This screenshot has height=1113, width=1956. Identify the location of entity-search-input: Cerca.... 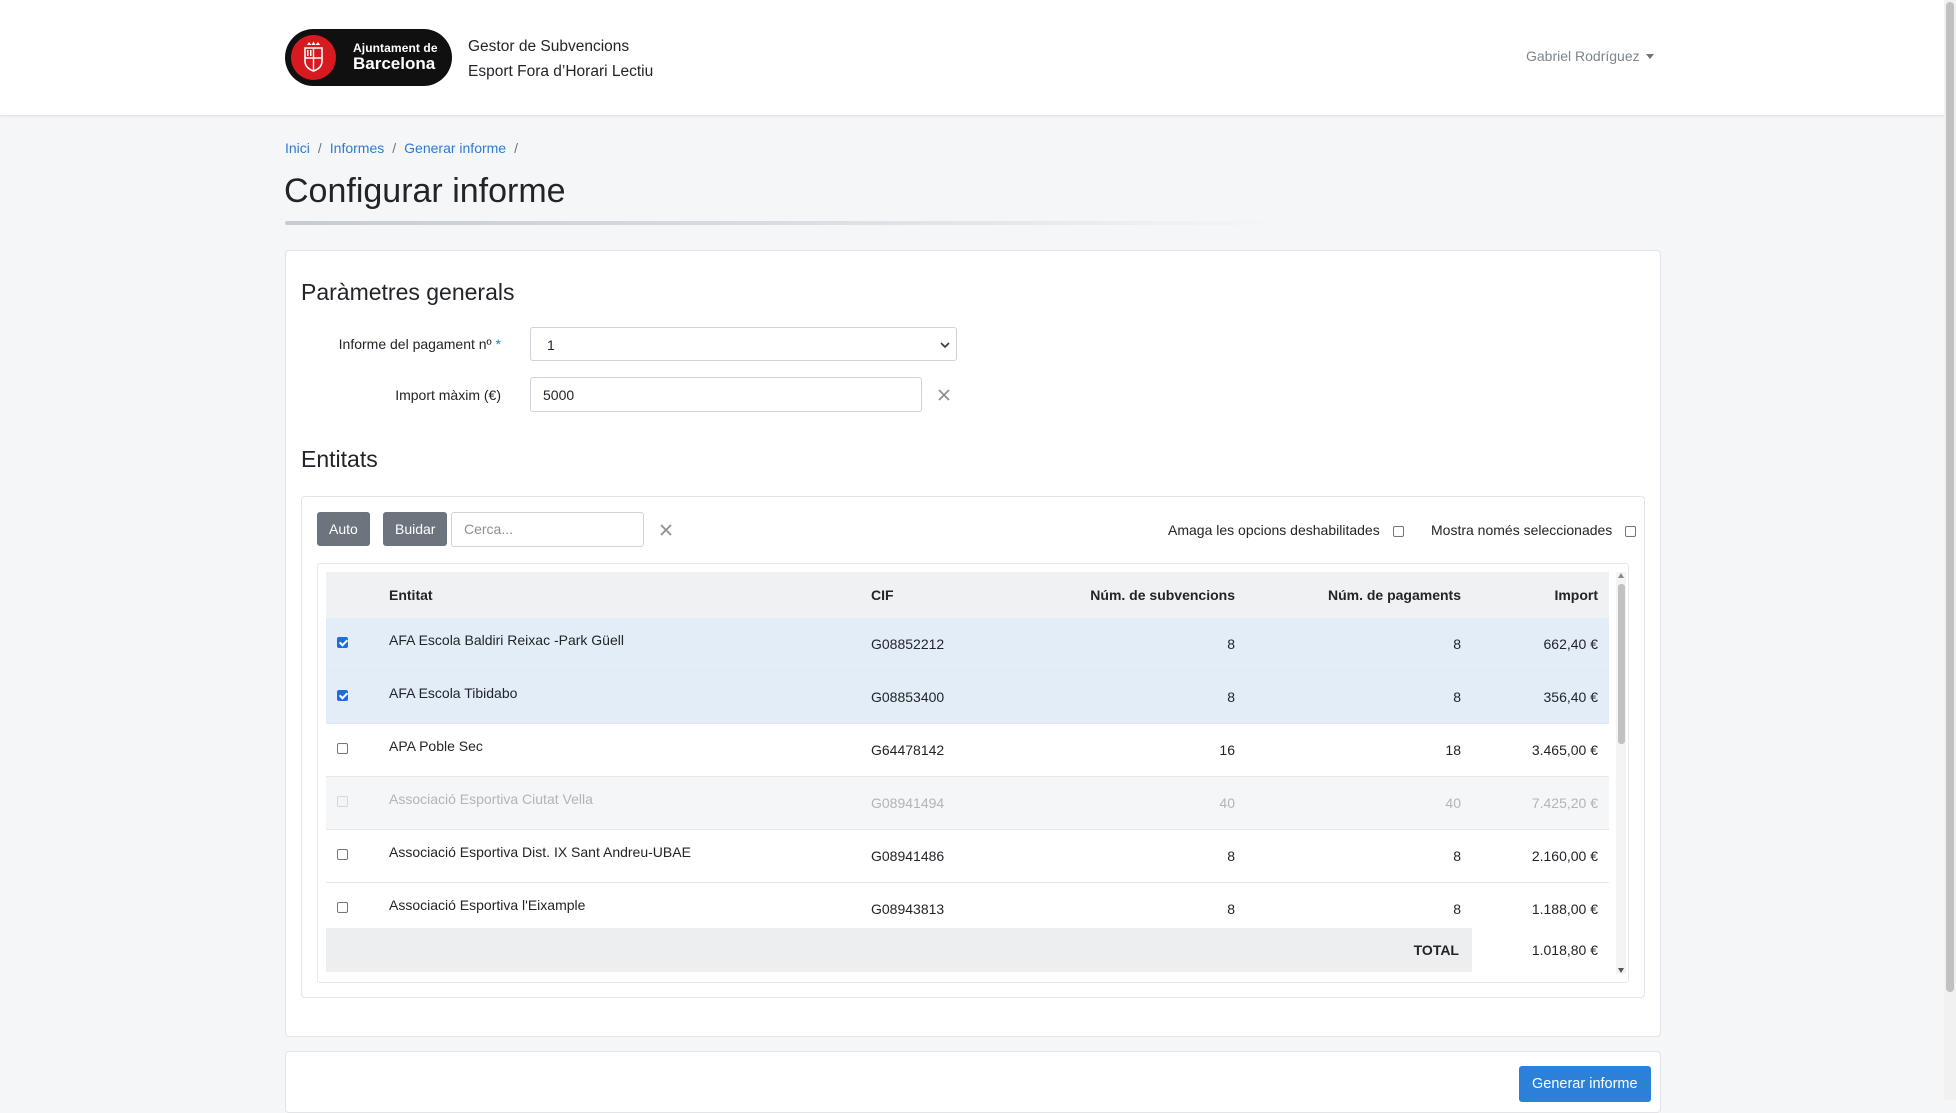
(547, 529).